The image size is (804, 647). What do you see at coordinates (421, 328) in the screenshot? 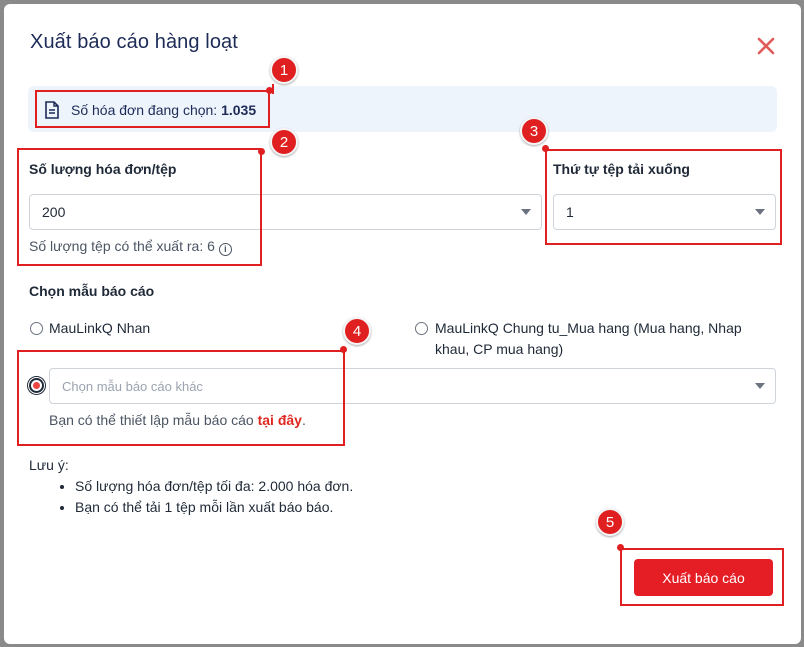
I see `template-option-2-radio` at bounding box center [421, 328].